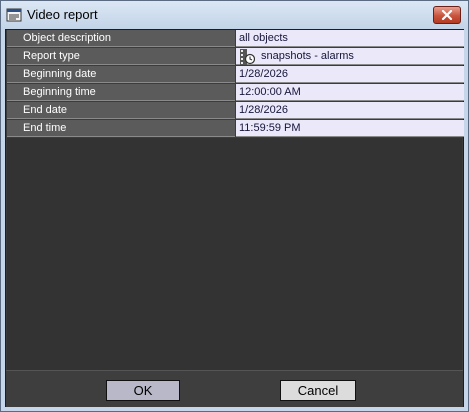  I want to click on property-row-object-description: Object description all objects, so click(235, 39).